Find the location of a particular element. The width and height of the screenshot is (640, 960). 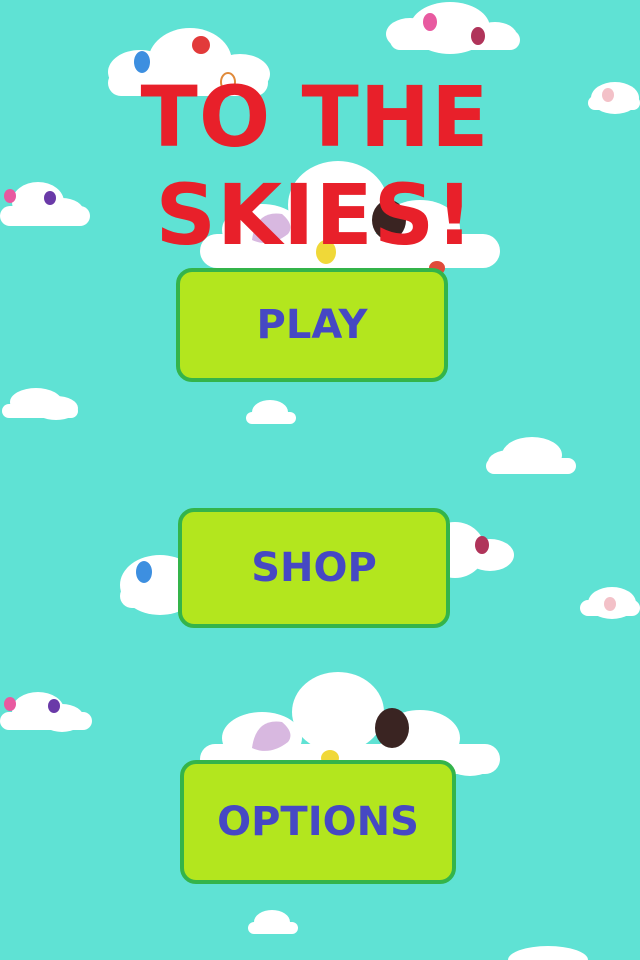

shop-button-label: SHOP is located at coordinates (314, 568).